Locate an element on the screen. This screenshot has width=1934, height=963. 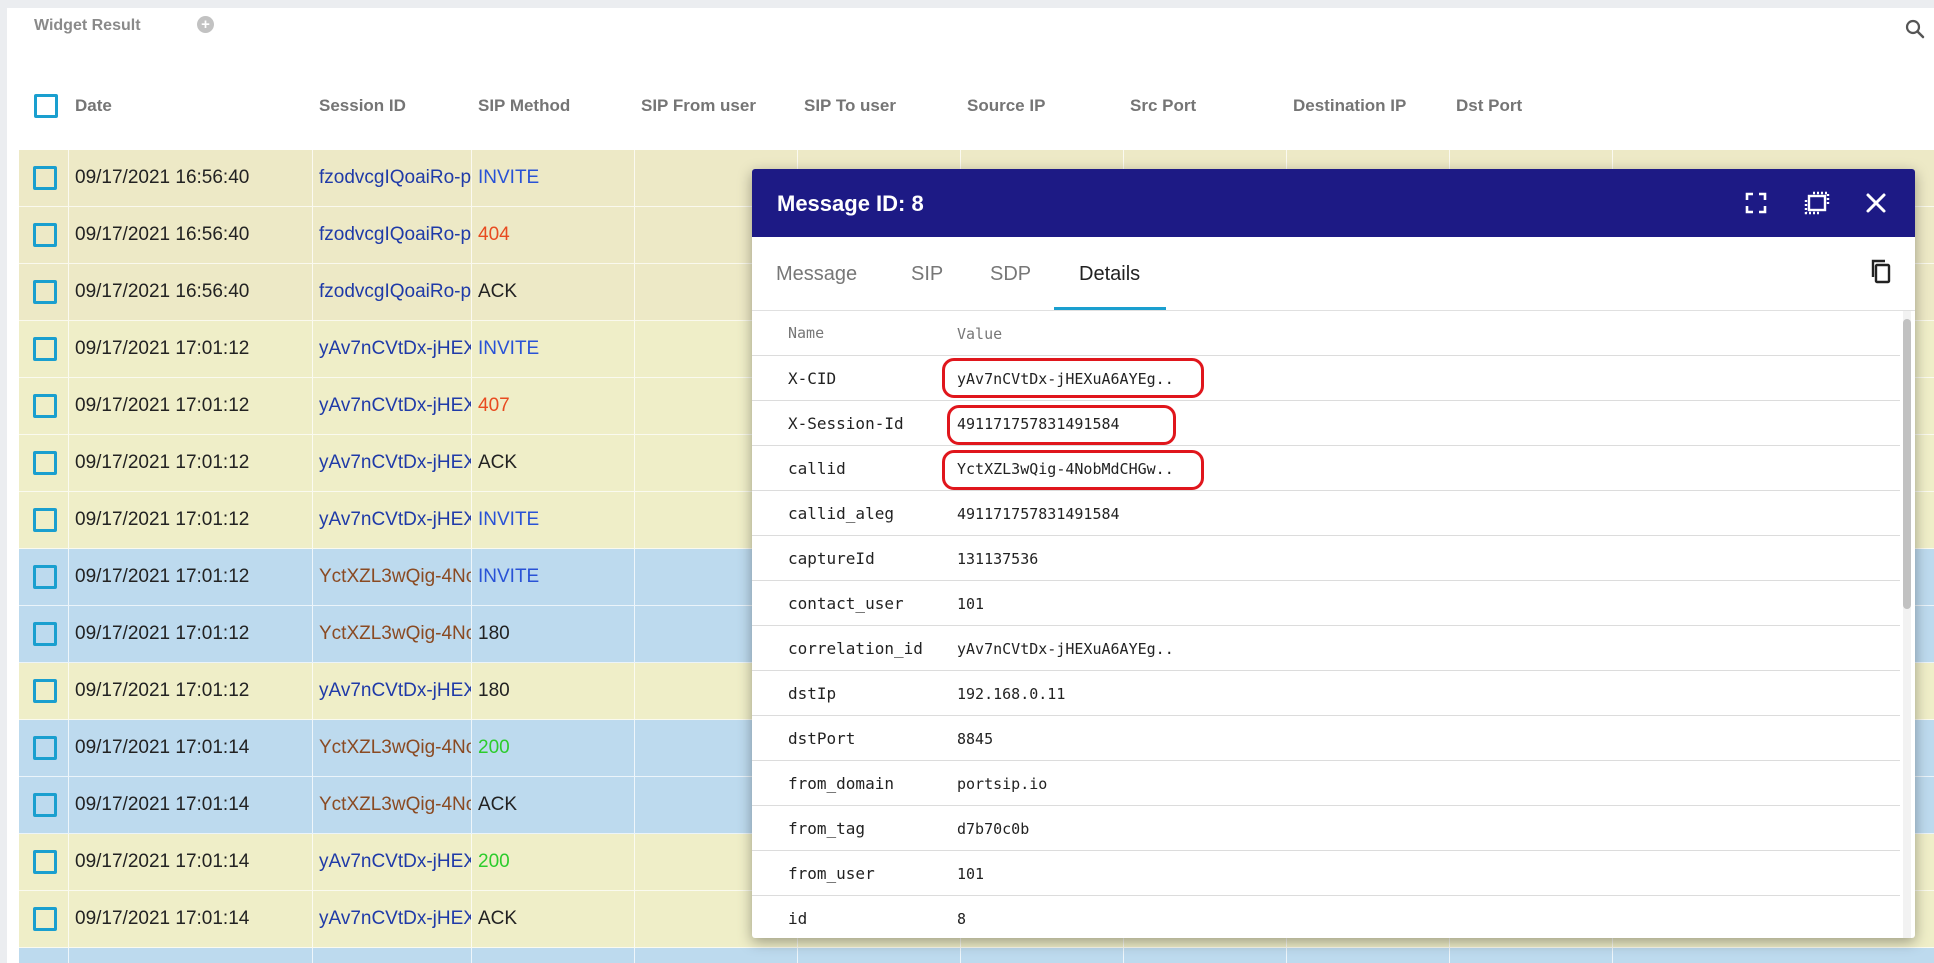
details-row: dstIp 192.168.0.11 is located at coordinates (1326, 693).